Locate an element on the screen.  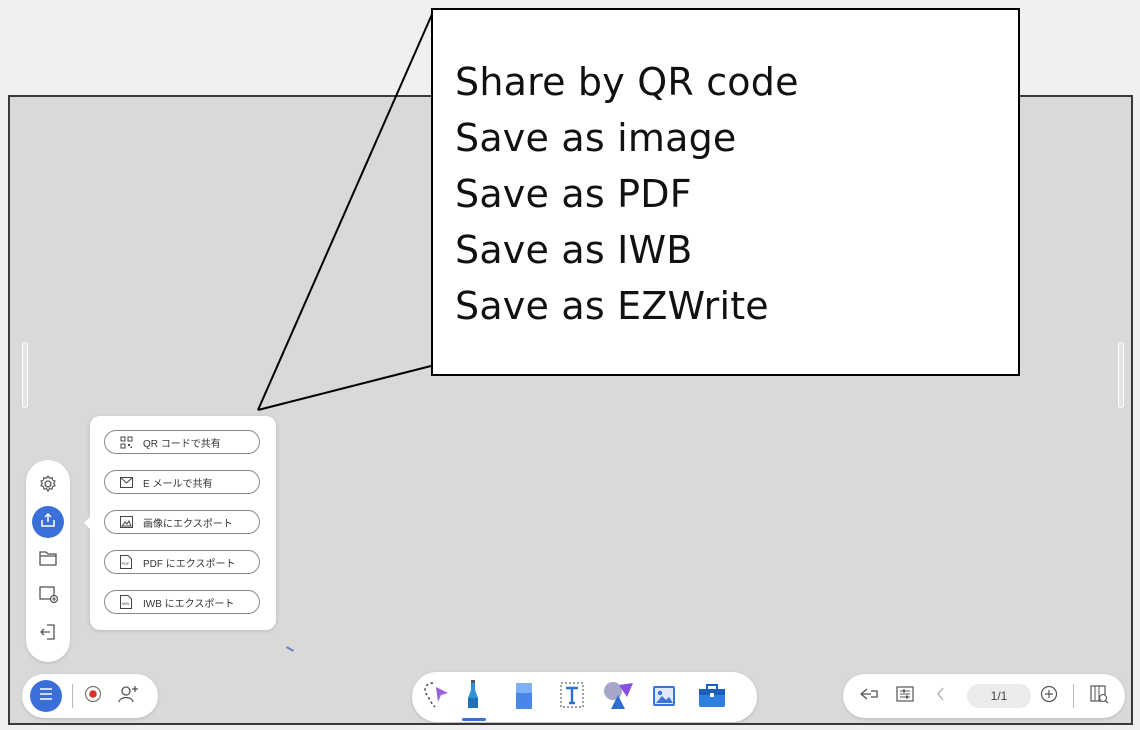
record-button is located at coordinates (93, 696).